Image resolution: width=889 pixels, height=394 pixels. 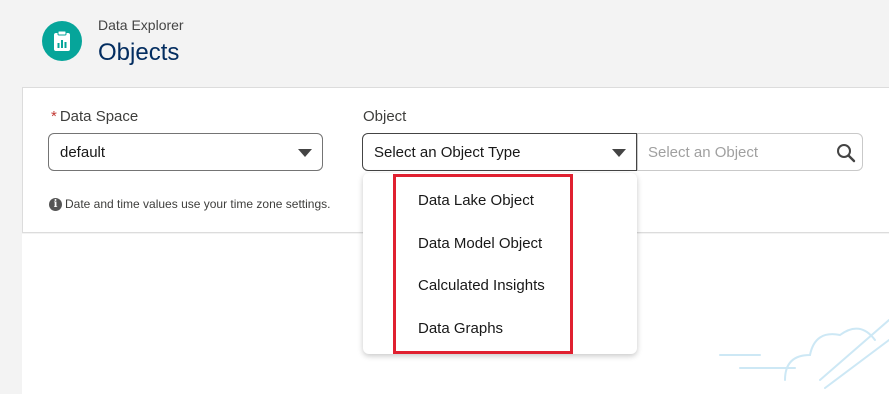 What do you see at coordinates (804, 354) in the screenshot?
I see `cloud-illustration` at bounding box center [804, 354].